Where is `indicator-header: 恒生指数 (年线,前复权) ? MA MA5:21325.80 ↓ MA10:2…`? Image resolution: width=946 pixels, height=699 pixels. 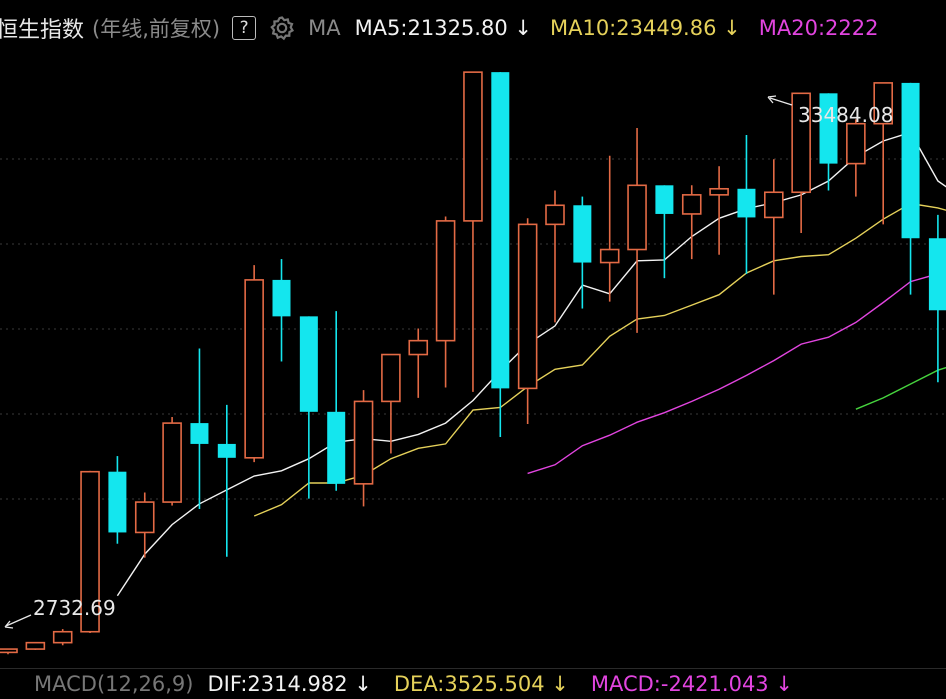 indicator-header: 恒生指数 (年线,前复权) ? MA MA5:21325.80 ↓ MA10:2… is located at coordinates (473, 28).